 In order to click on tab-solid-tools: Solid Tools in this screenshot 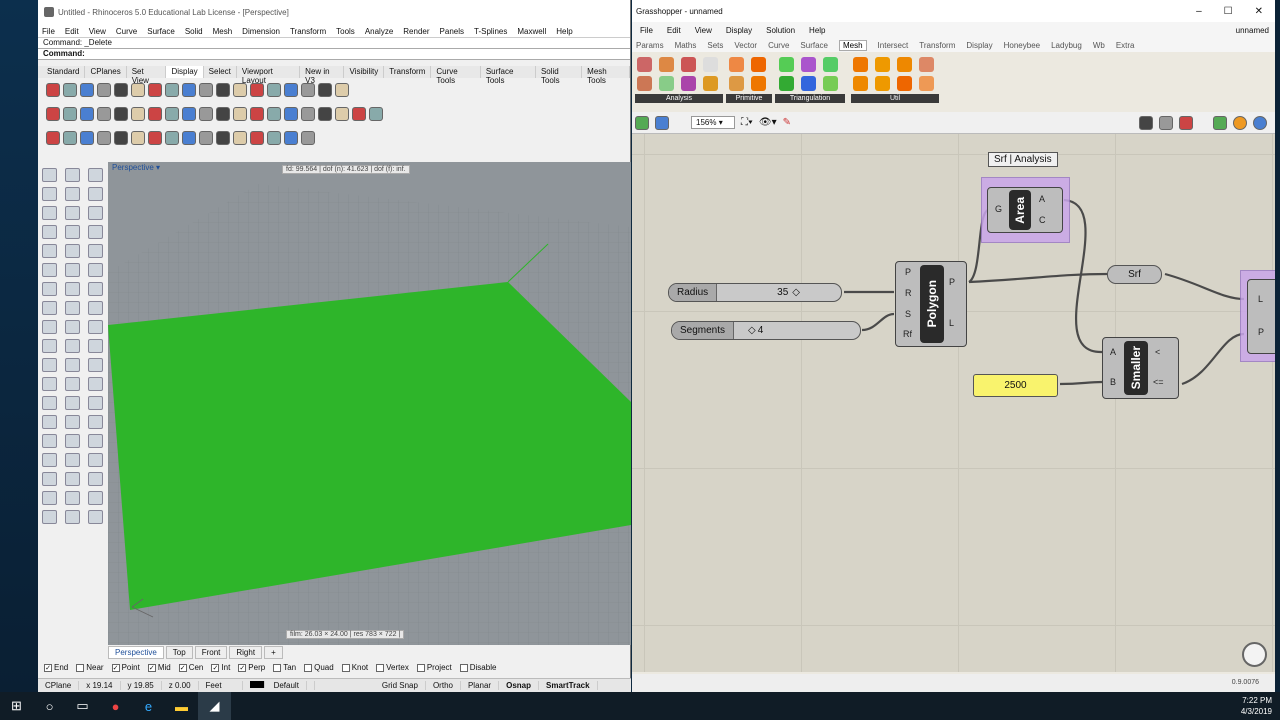, I will do `click(559, 75)`.